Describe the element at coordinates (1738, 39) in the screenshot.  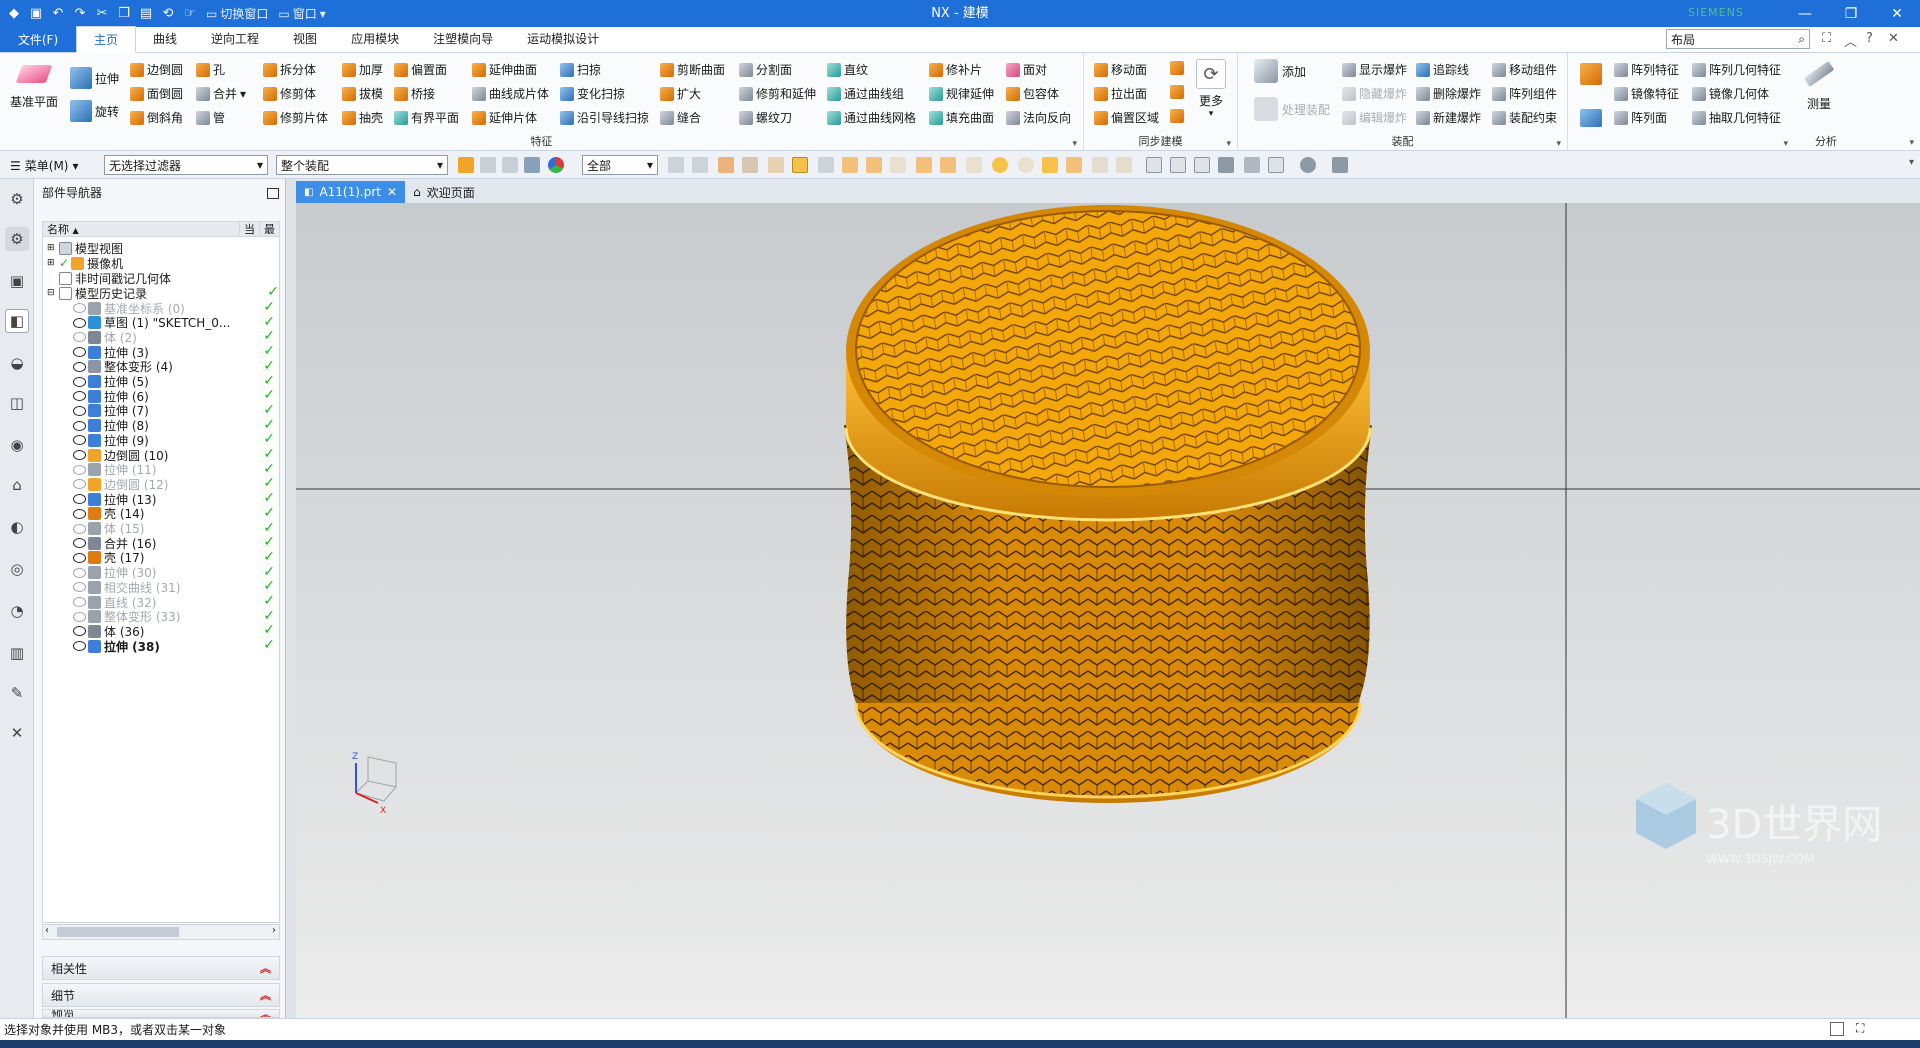
I see `command-search-input: 布局 ⌕` at that location.